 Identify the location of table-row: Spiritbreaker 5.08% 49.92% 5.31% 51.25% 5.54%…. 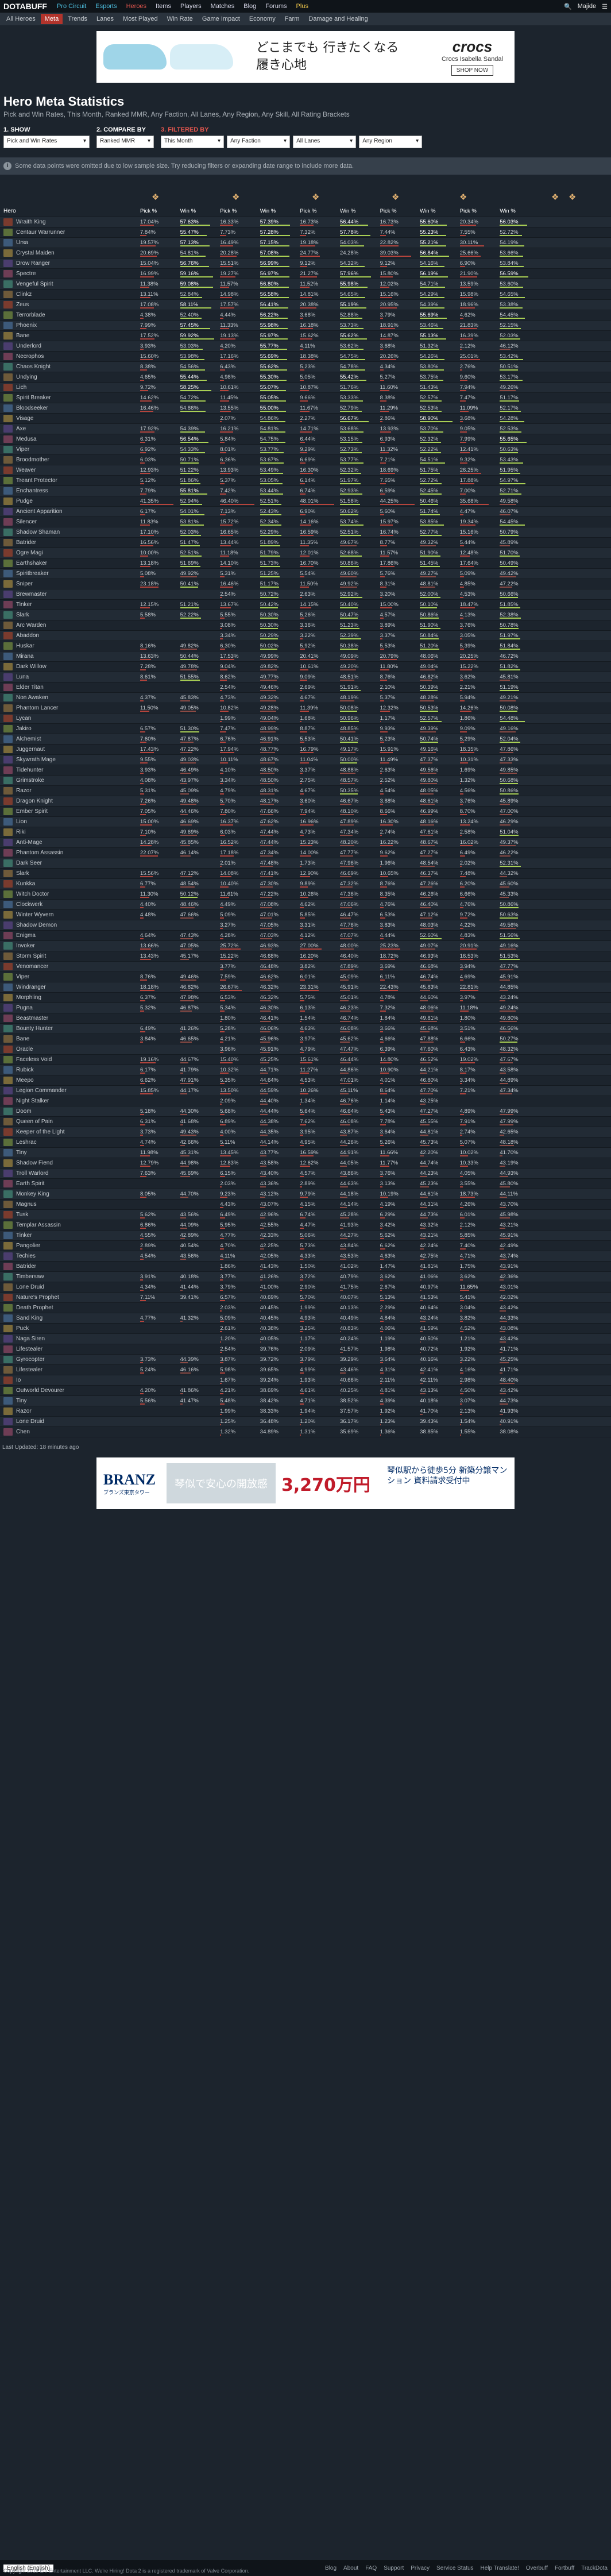
(305, 574).